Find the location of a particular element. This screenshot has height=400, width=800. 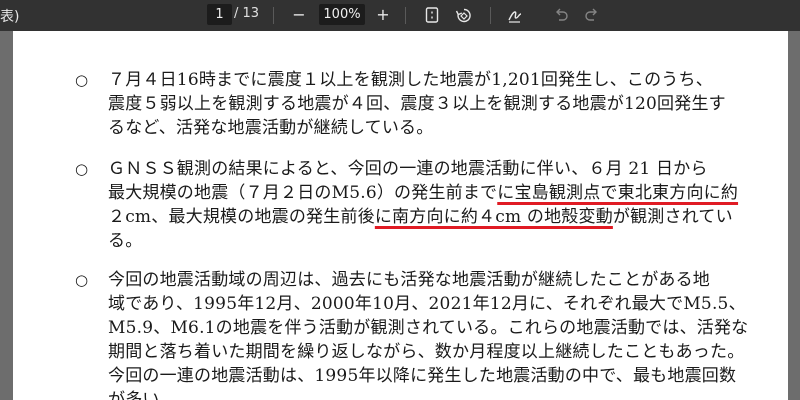

text-segment: 最大規模の地震（７月２日のM5.6）の発生前まで is located at coordinates (303, 193).